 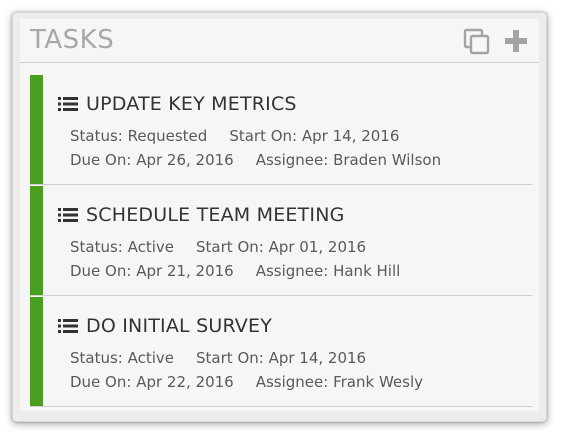 What do you see at coordinates (72, 40) in the screenshot?
I see `panel-title: TASKS` at bounding box center [72, 40].